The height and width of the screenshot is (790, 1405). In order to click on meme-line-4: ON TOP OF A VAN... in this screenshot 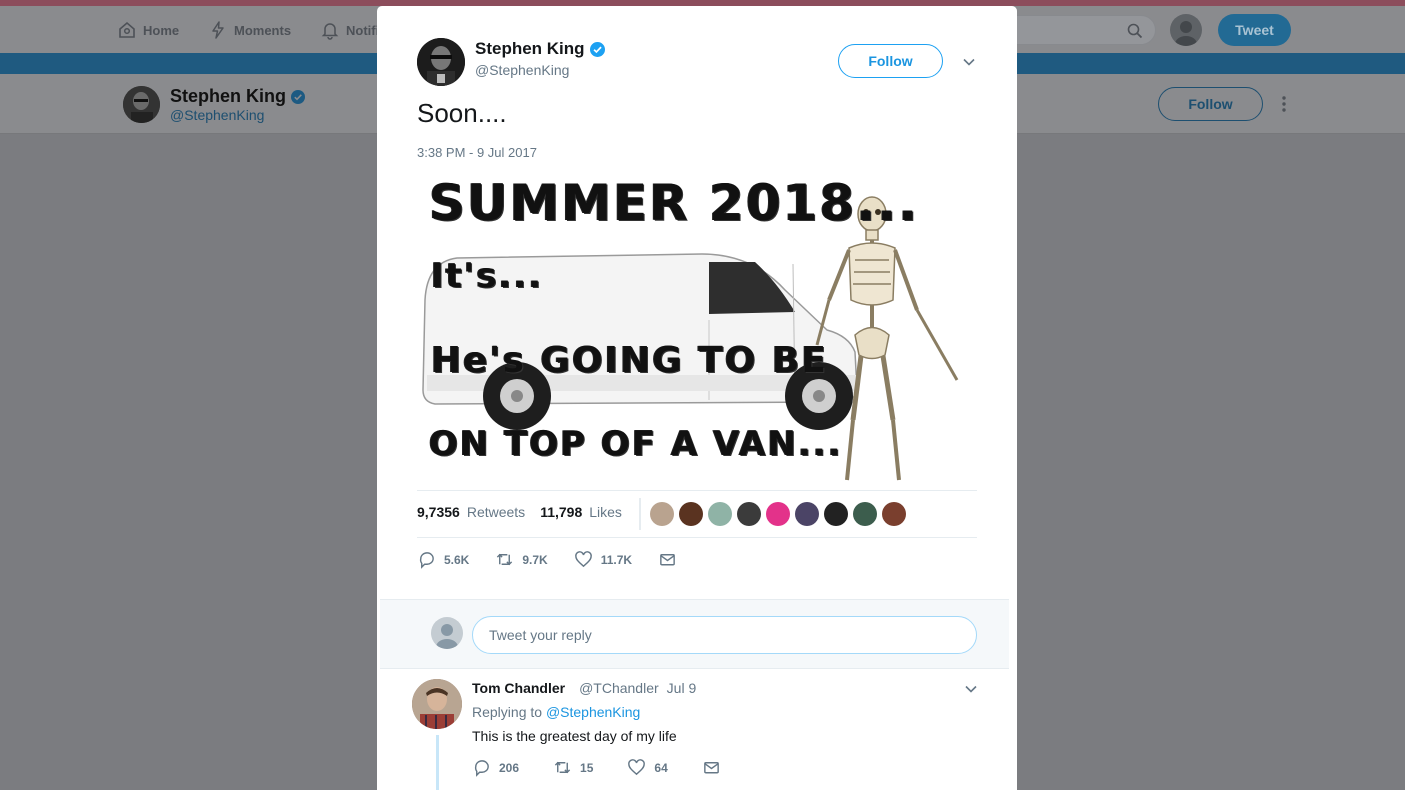, I will do `click(636, 444)`.